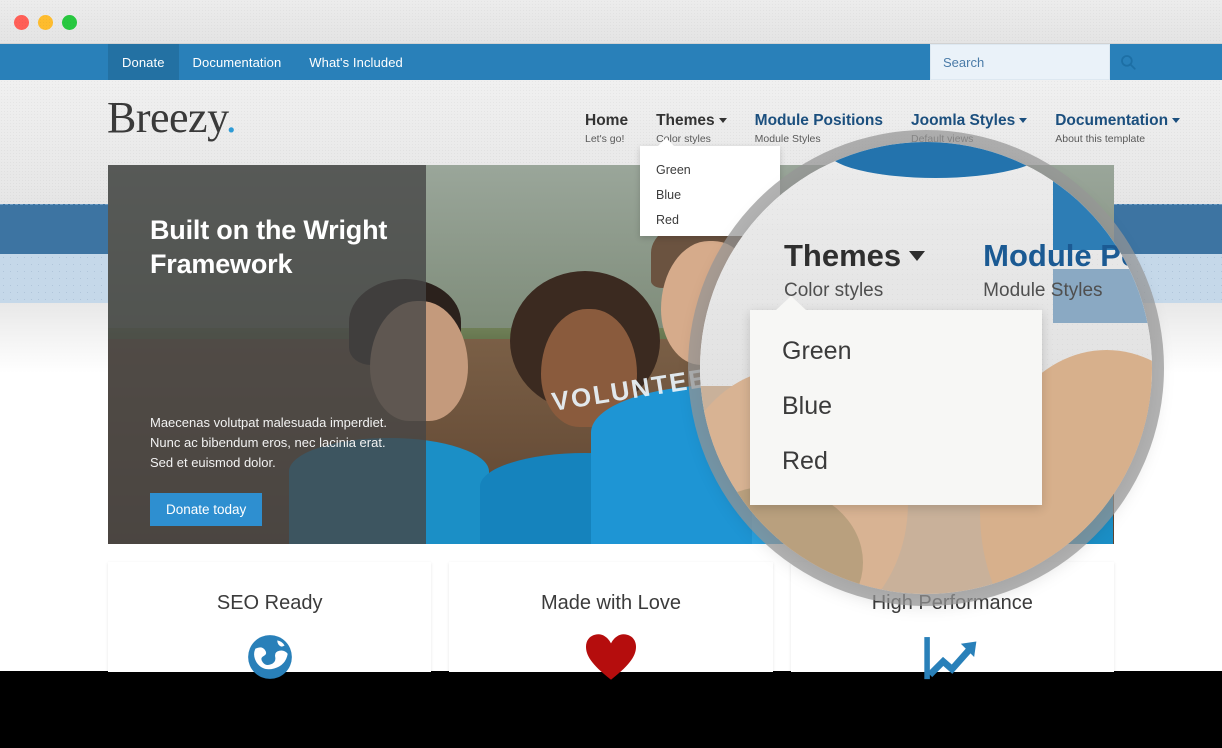 The width and height of the screenshot is (1222, 748). What do you see at coordinates (843, 255) in the screenshot?
I see `magnified-nav-title-text: Themes` at bounding box center [843, 255].